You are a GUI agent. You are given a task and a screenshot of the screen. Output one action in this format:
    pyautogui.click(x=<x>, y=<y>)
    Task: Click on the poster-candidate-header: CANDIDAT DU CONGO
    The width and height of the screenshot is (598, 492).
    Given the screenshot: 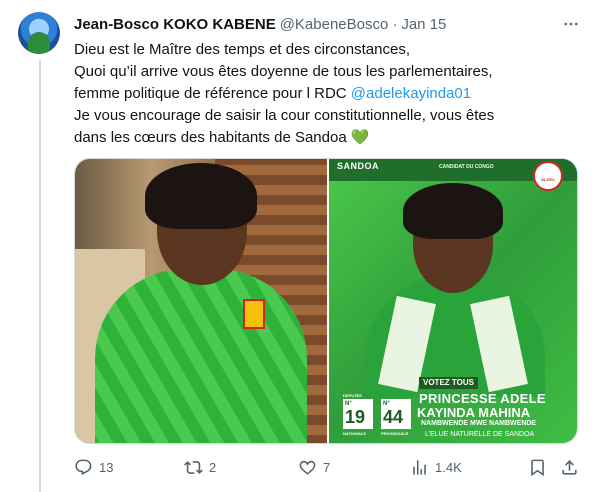 What is the action you would take?
    pyautogui.click(x=466, y=167)
    